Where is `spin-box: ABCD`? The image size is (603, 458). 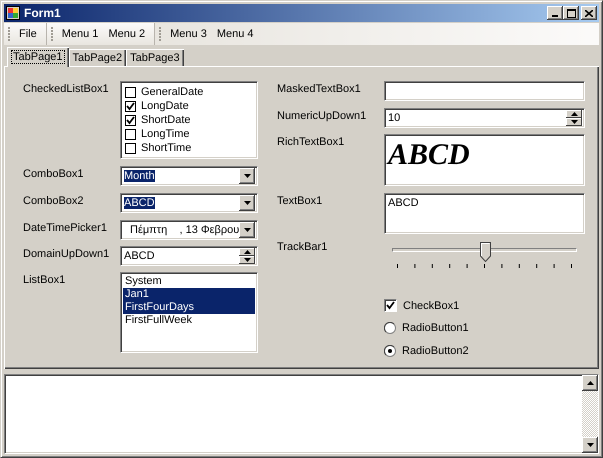 spin-box: ABCD is located at coordinates (189, 256).